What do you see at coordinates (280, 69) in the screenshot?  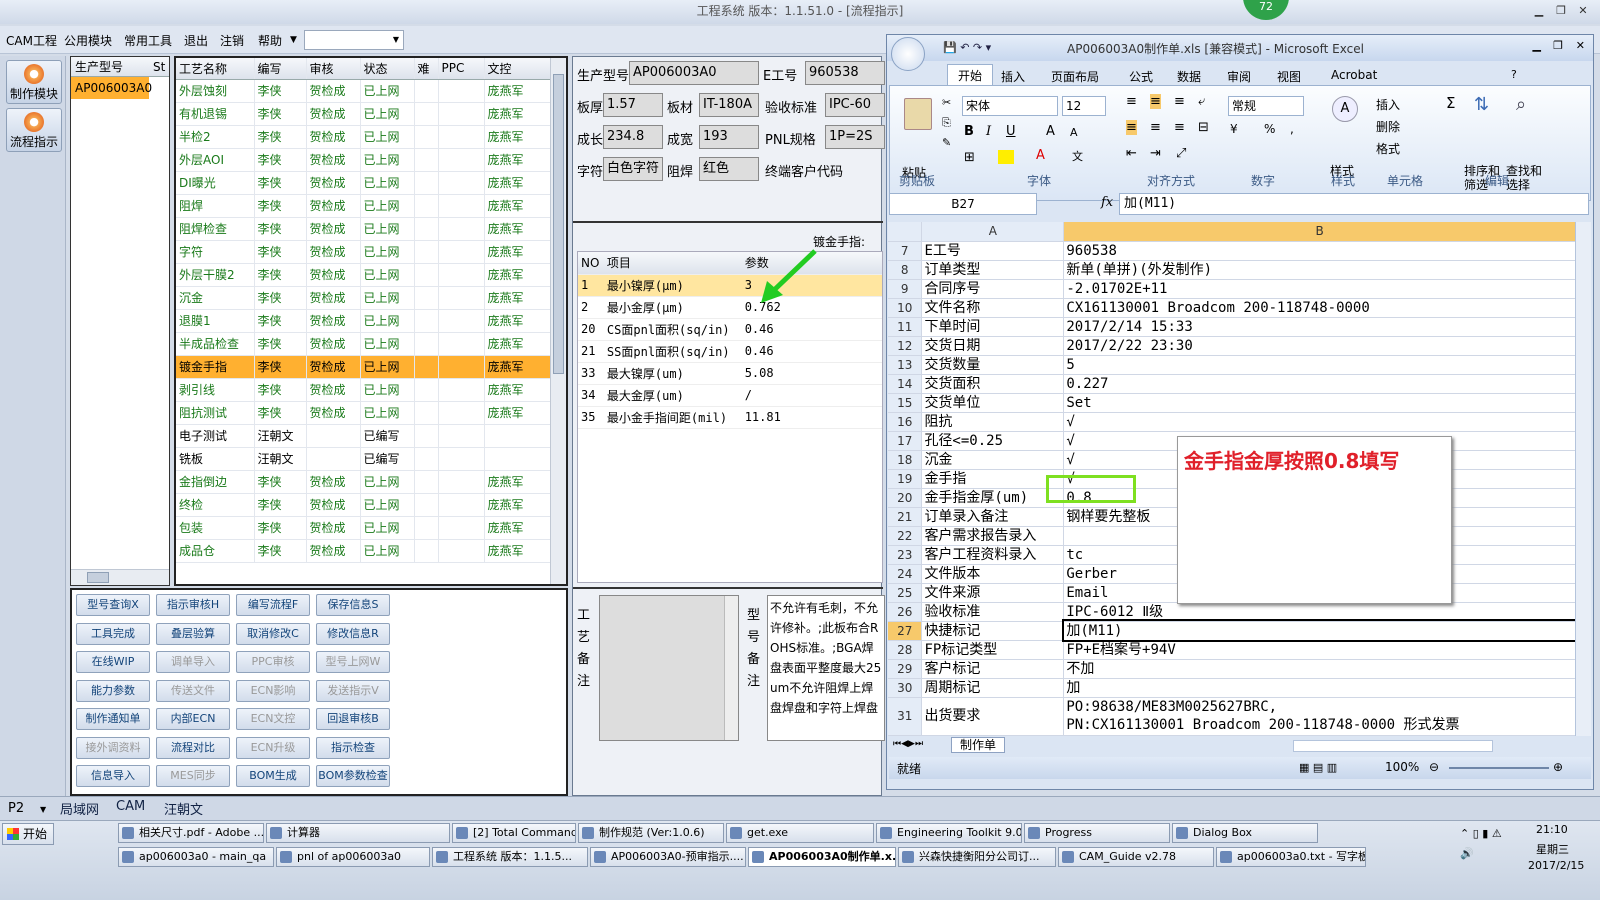 I see `col-writer: 编写` at bounding box center [280, 69].